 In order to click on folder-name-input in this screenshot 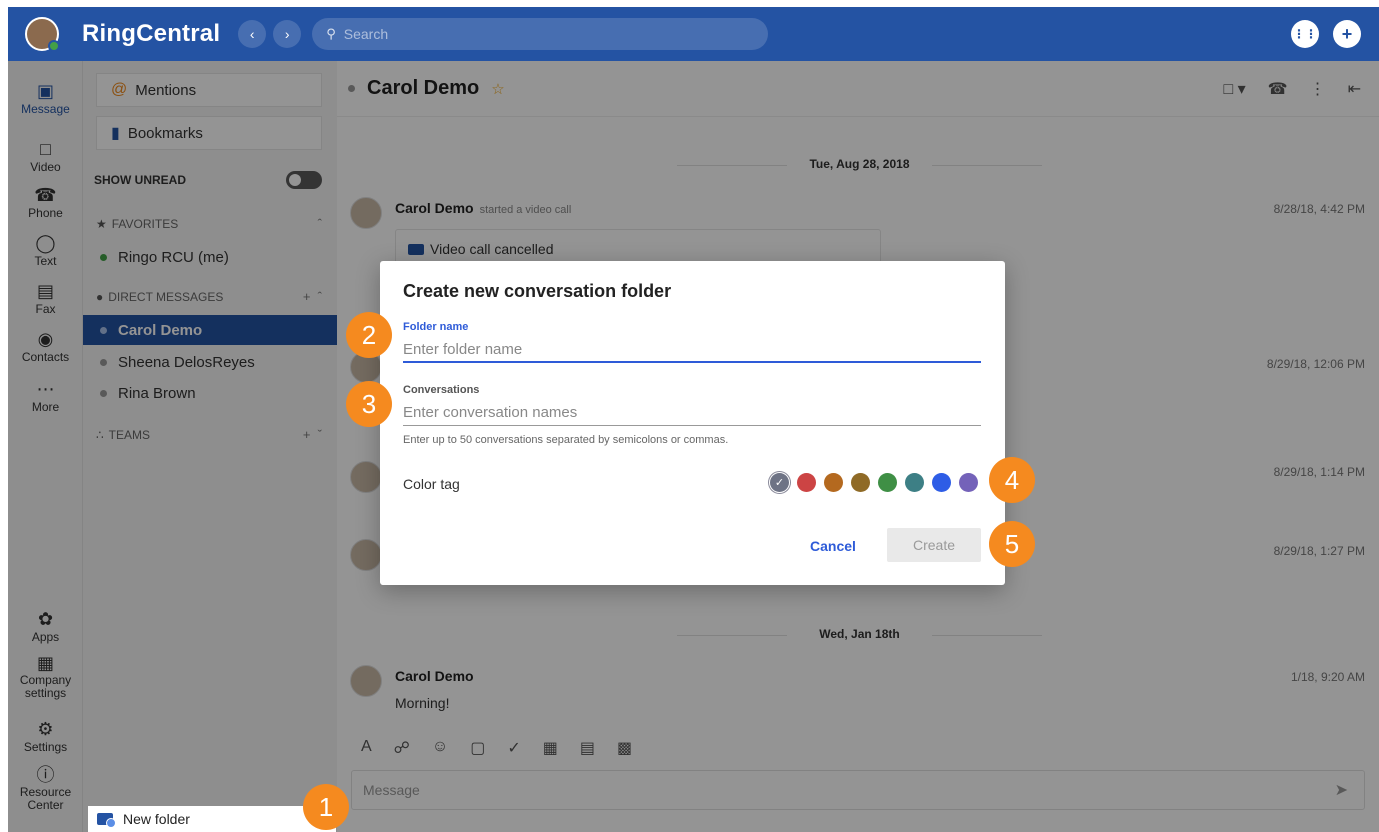, I will do `click(692, 350)`.